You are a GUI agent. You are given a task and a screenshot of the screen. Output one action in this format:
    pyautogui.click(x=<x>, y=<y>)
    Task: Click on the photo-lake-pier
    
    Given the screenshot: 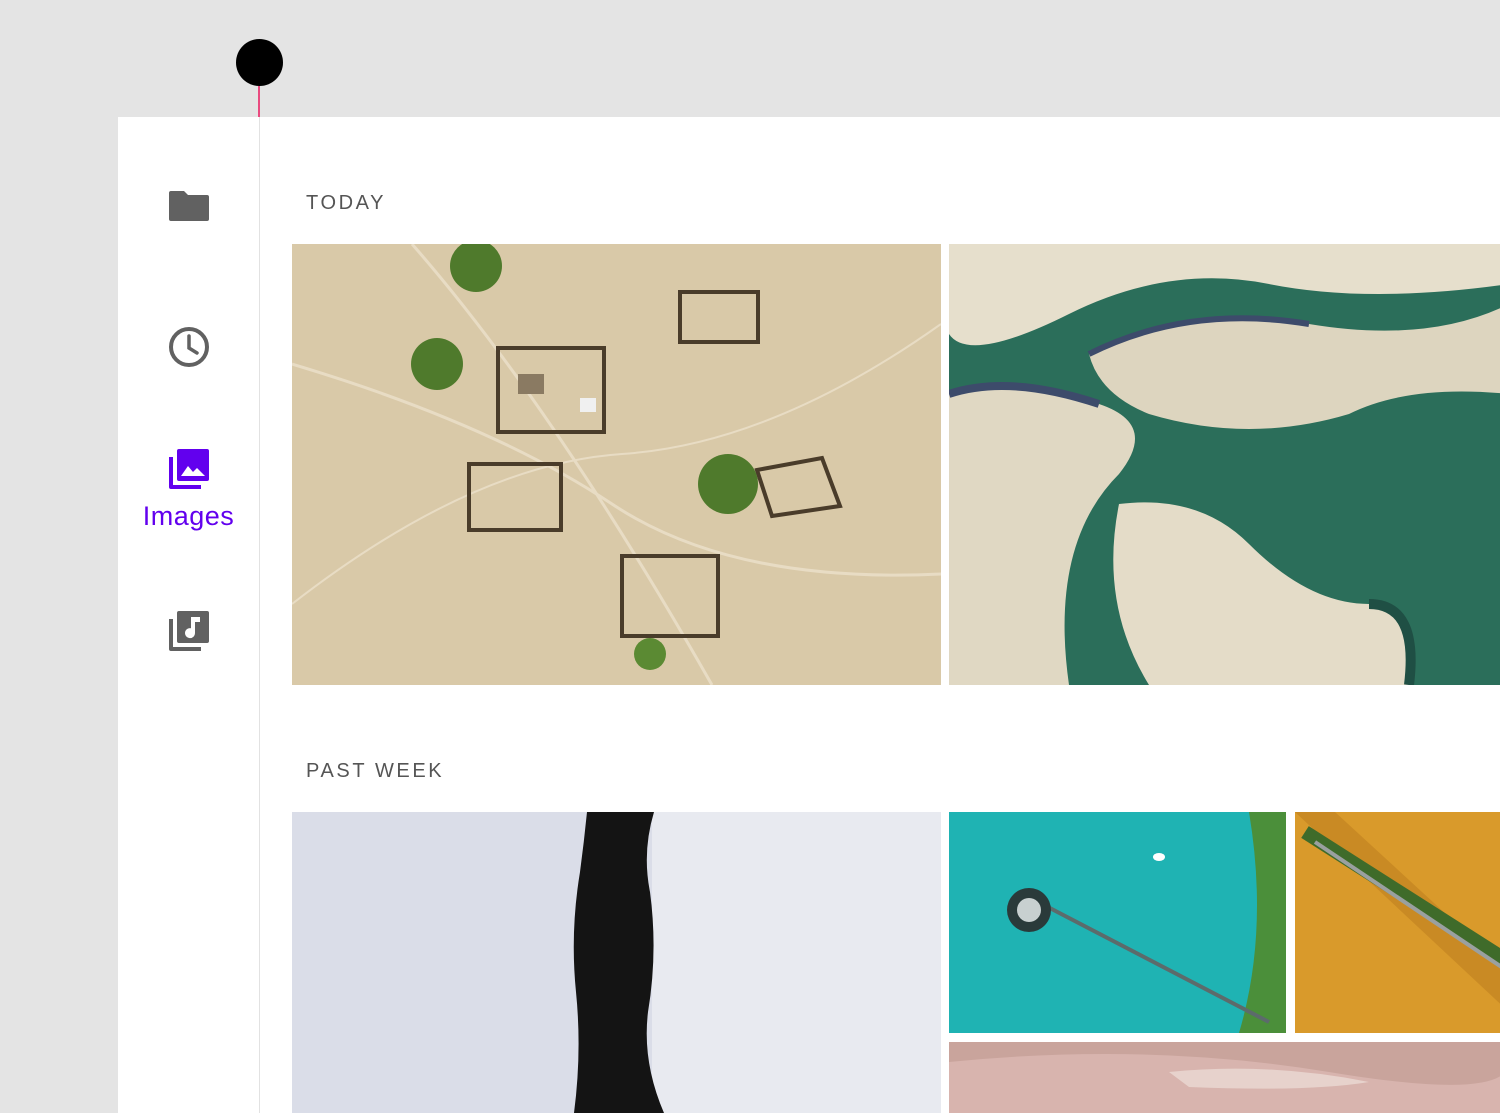 What is the action you would take?
    pyautogui.click(x=1117, y=922)
    